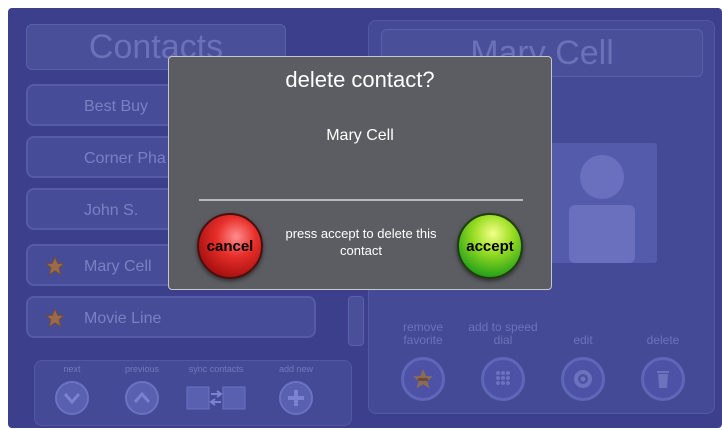  I want to click on gear-icon, so click(583, 379).